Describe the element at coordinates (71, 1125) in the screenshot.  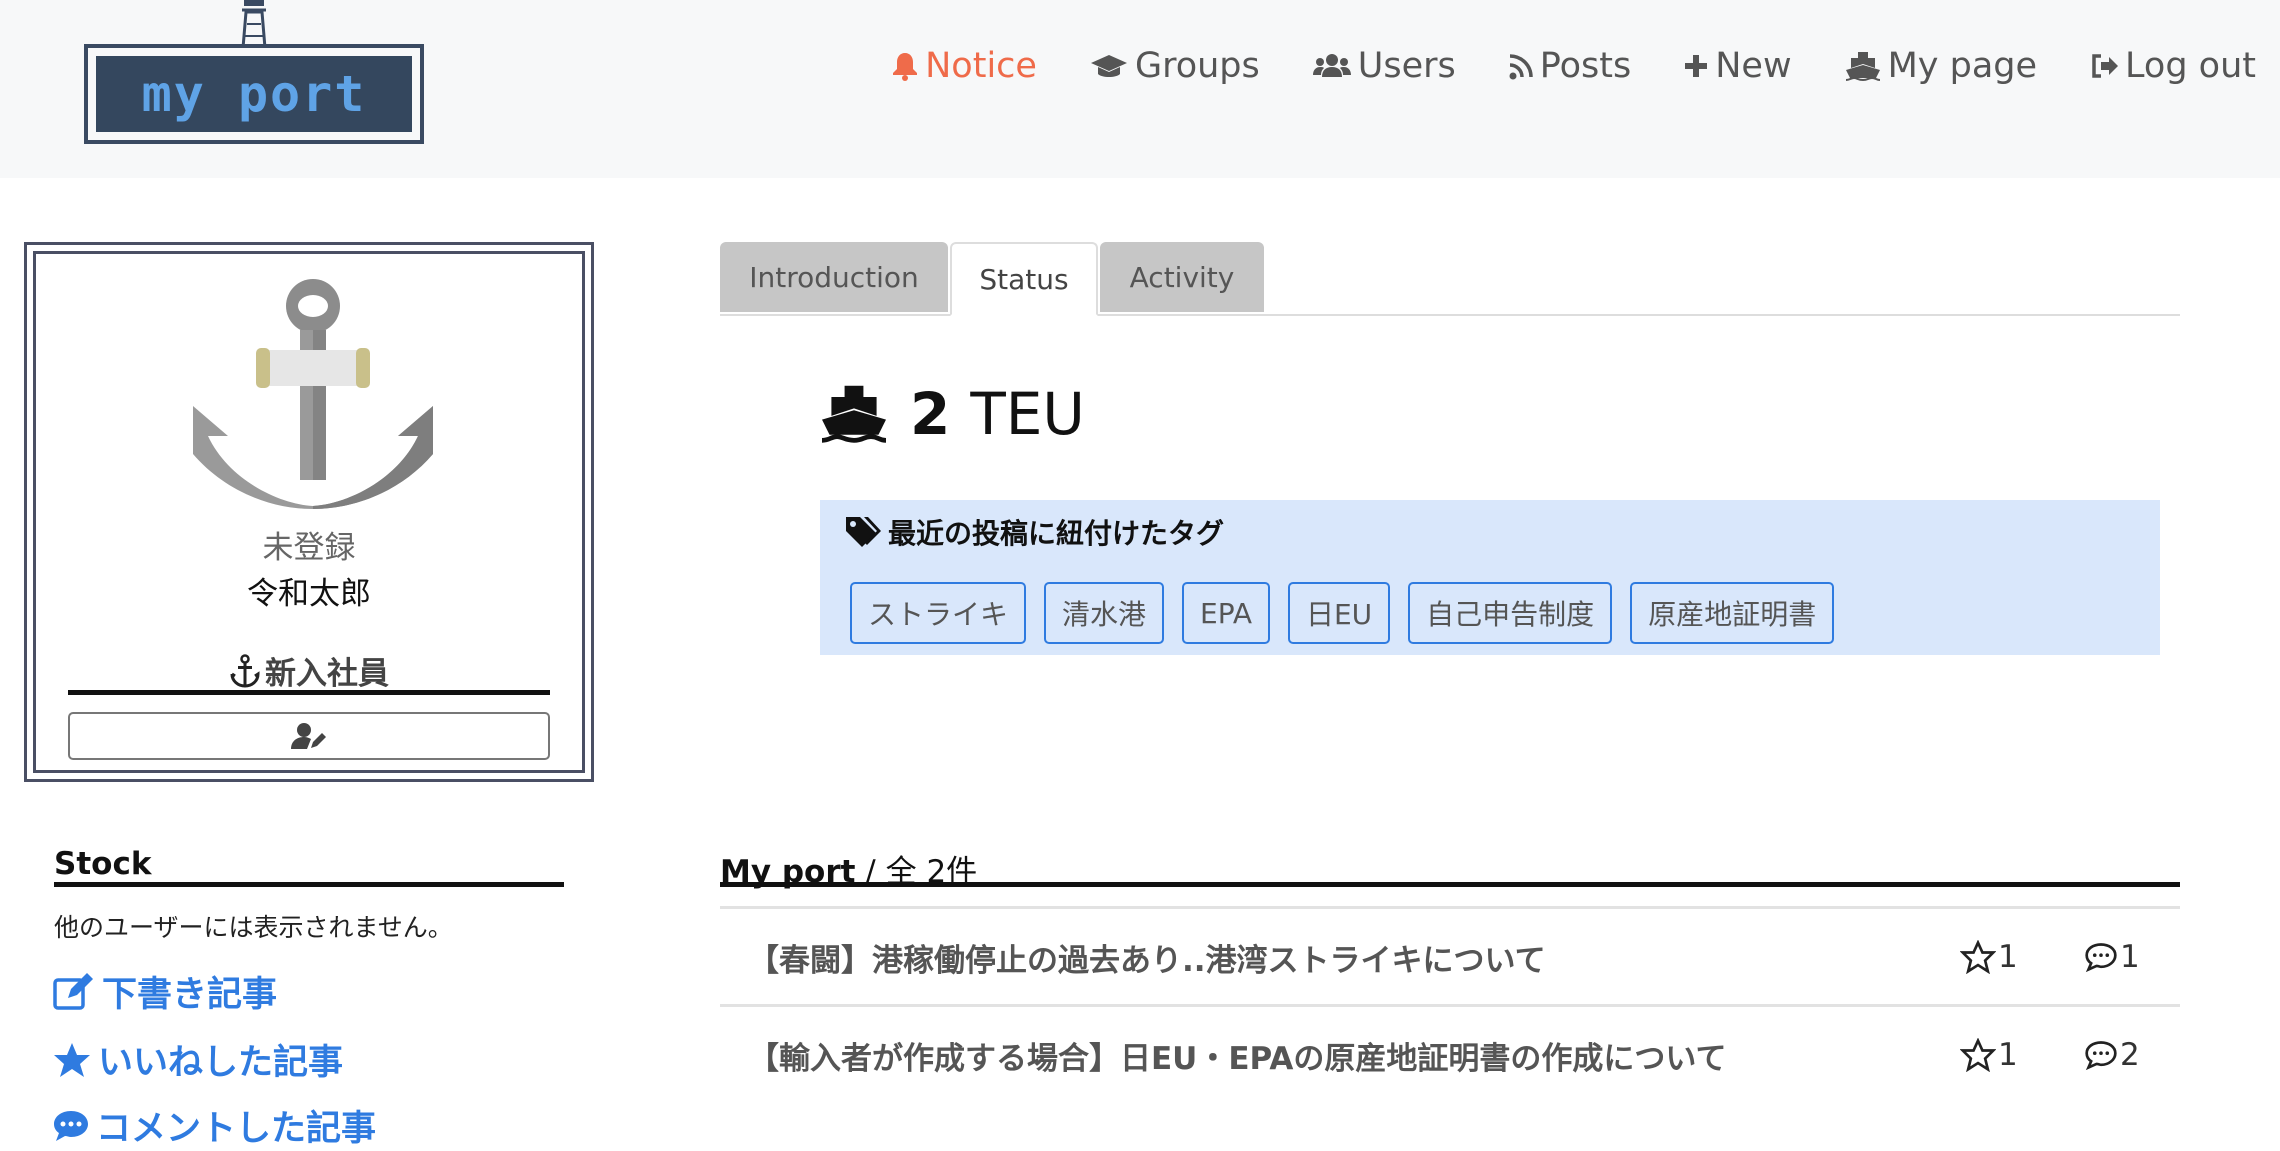
I see `comment-icon` at that location.